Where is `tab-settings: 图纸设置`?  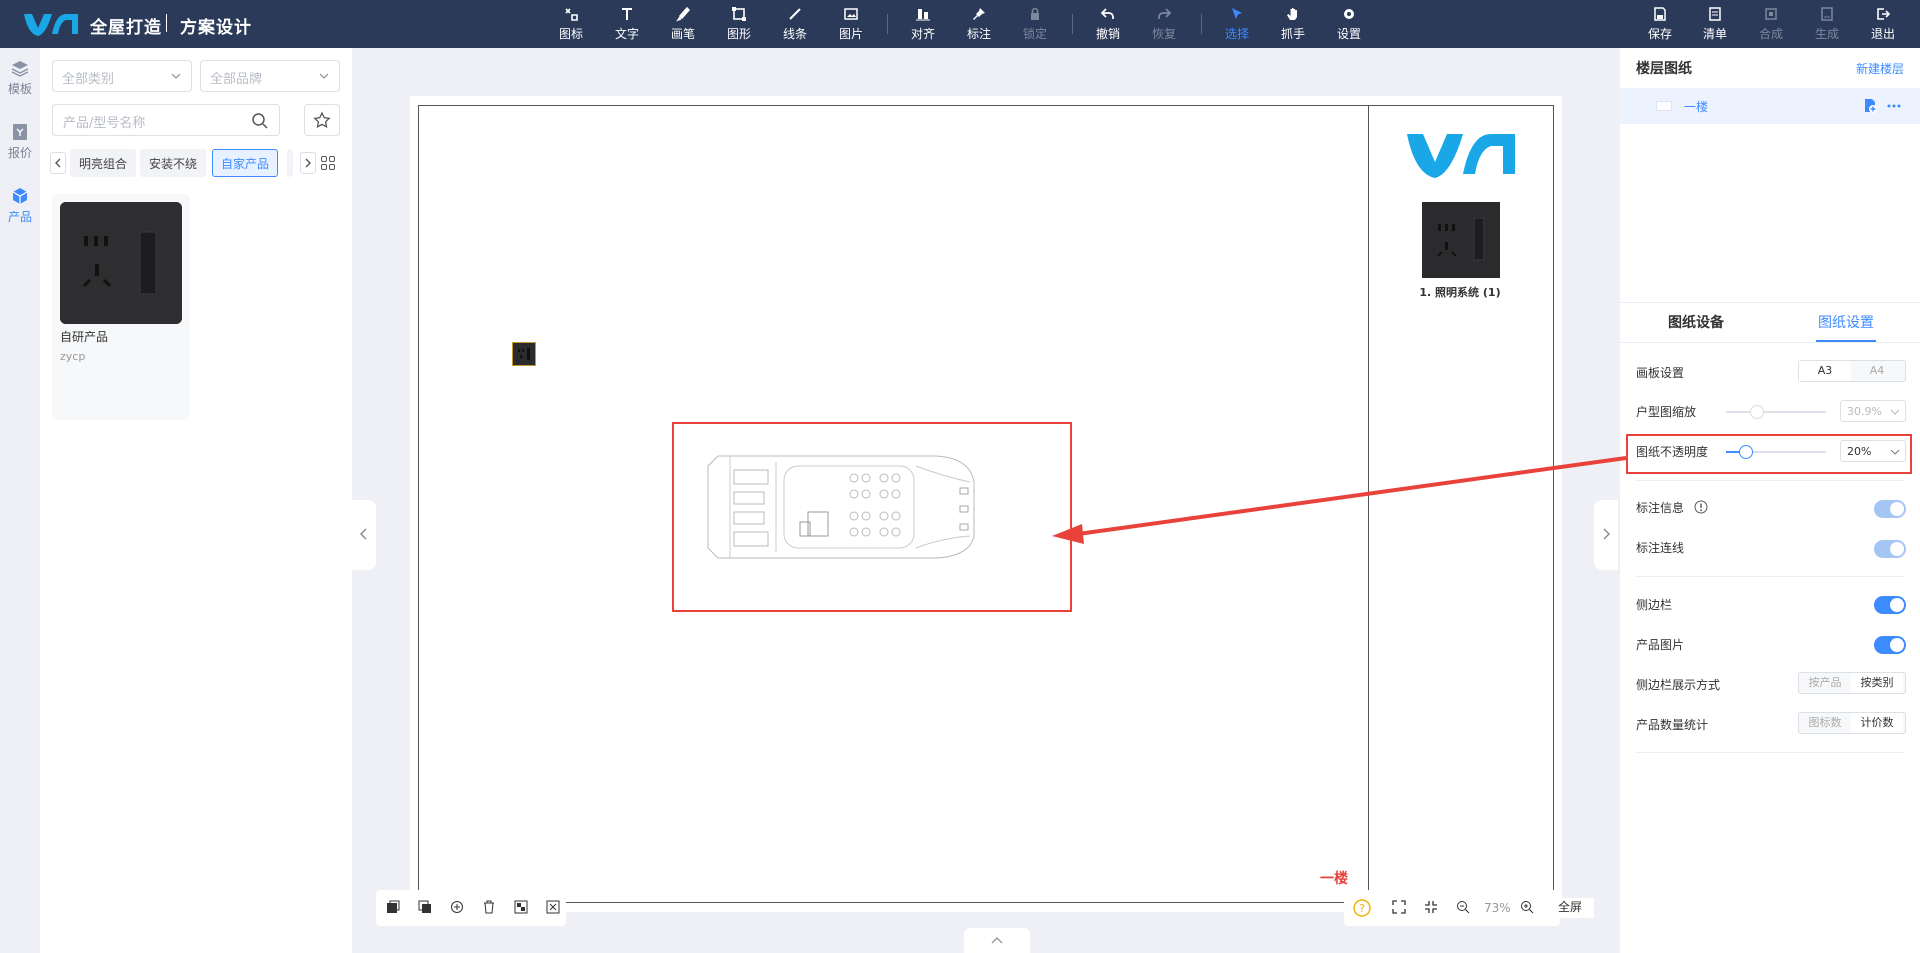 tab-settings: 图纸设置 is located at coordinates (1846, 322).